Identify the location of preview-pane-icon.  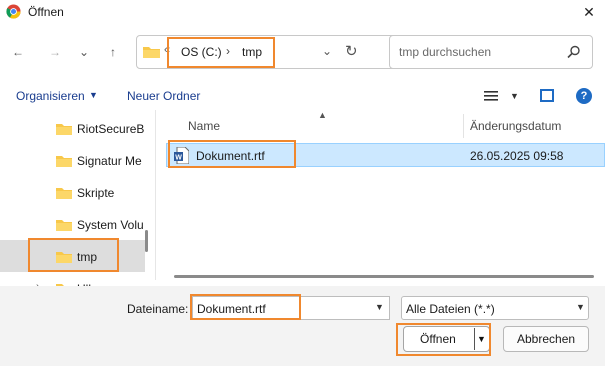
(547, 95).